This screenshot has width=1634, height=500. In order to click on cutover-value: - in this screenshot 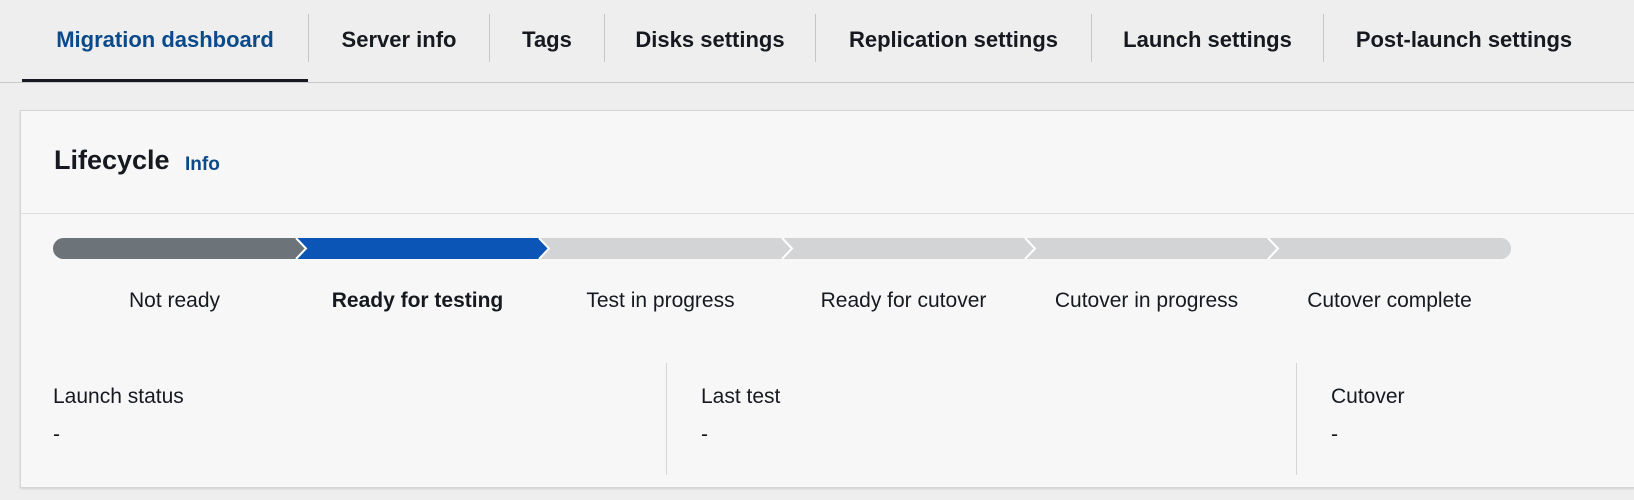, I will do `click(1334, 434)`.